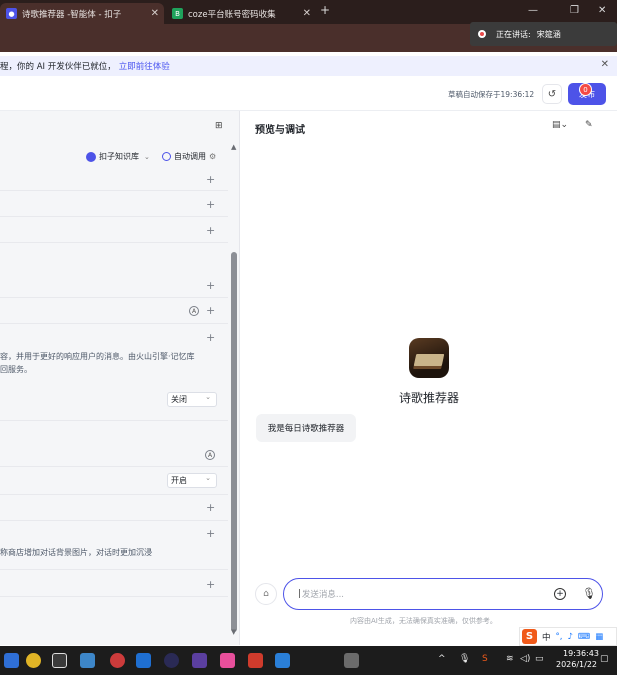 This screenshot has width=617, height=675. I want to click on debug-brush-icon: ✎, so click(589, 125).